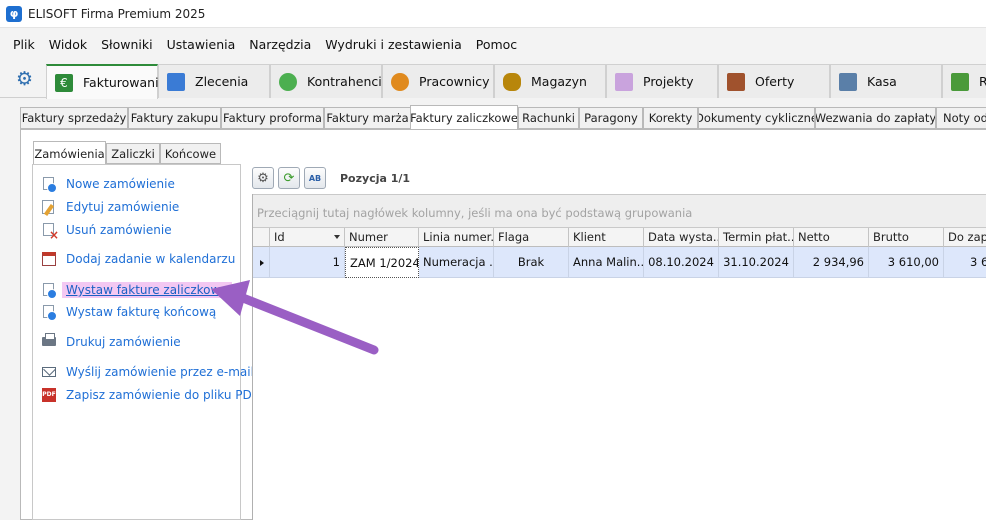 The height and width of the screenshot is (520, 986). Describe the element at coordinates (965, 262) in the screenshot. I see `cell-do-zaplaty: 3 610,00` at that location.